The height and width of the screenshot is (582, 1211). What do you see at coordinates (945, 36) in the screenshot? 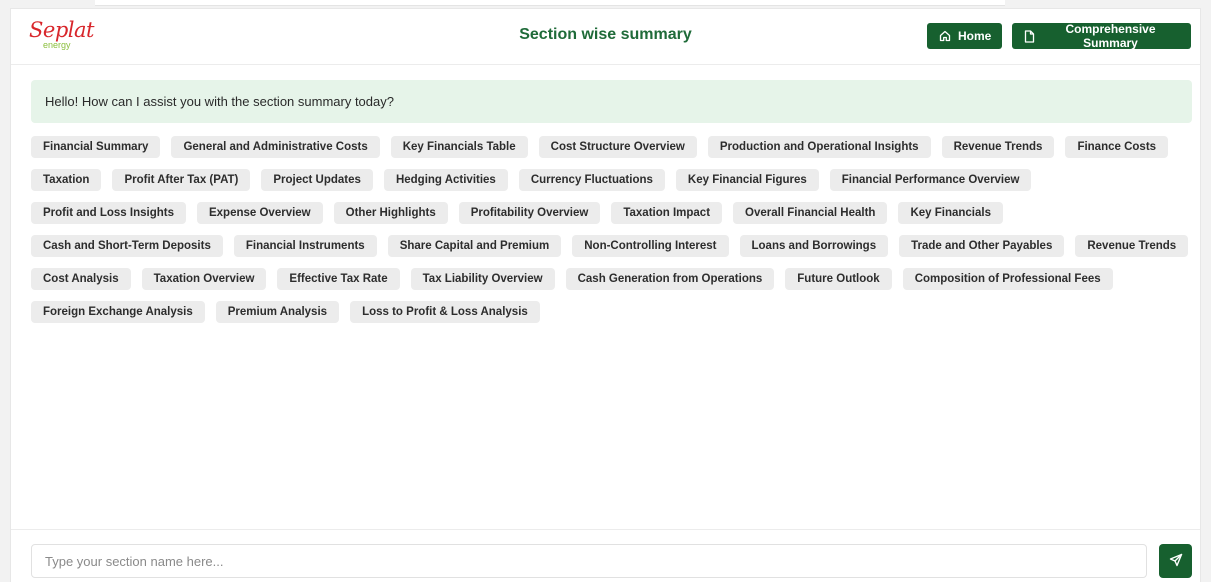
I see `home-icon` at bounding box center [945, 36].